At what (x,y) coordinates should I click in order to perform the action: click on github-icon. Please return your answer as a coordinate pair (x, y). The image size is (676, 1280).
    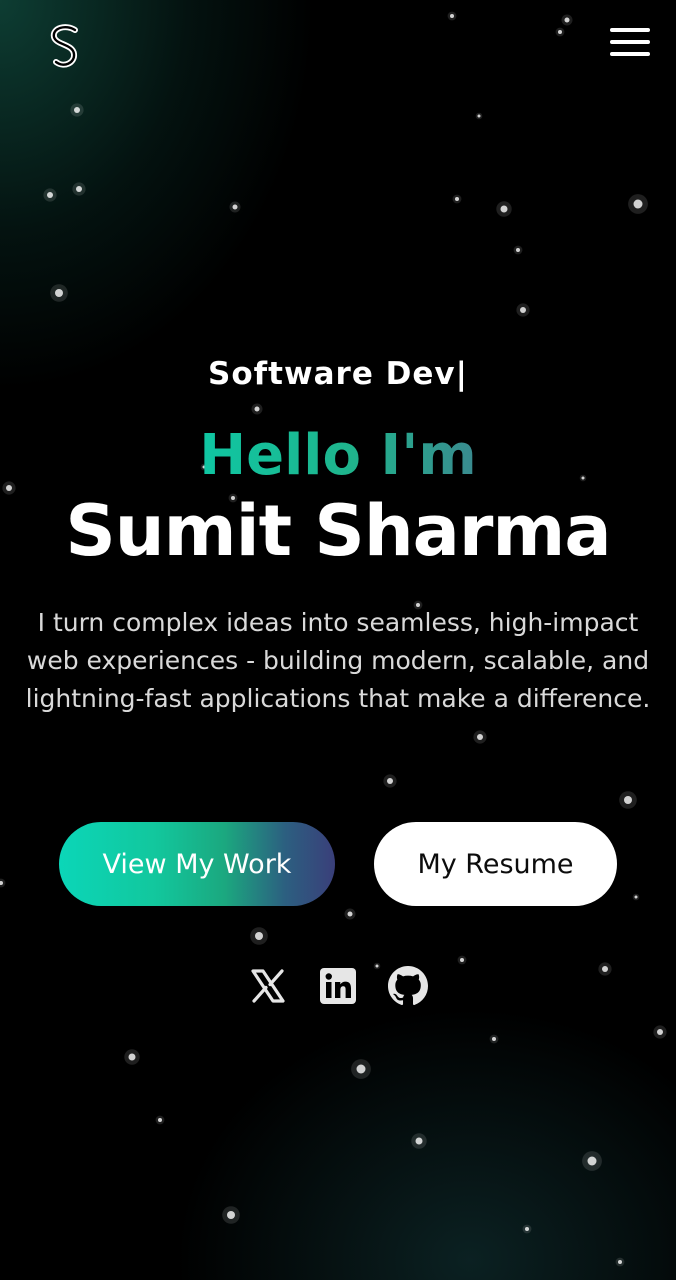
    Looking at the image, I should click on (408, 986).